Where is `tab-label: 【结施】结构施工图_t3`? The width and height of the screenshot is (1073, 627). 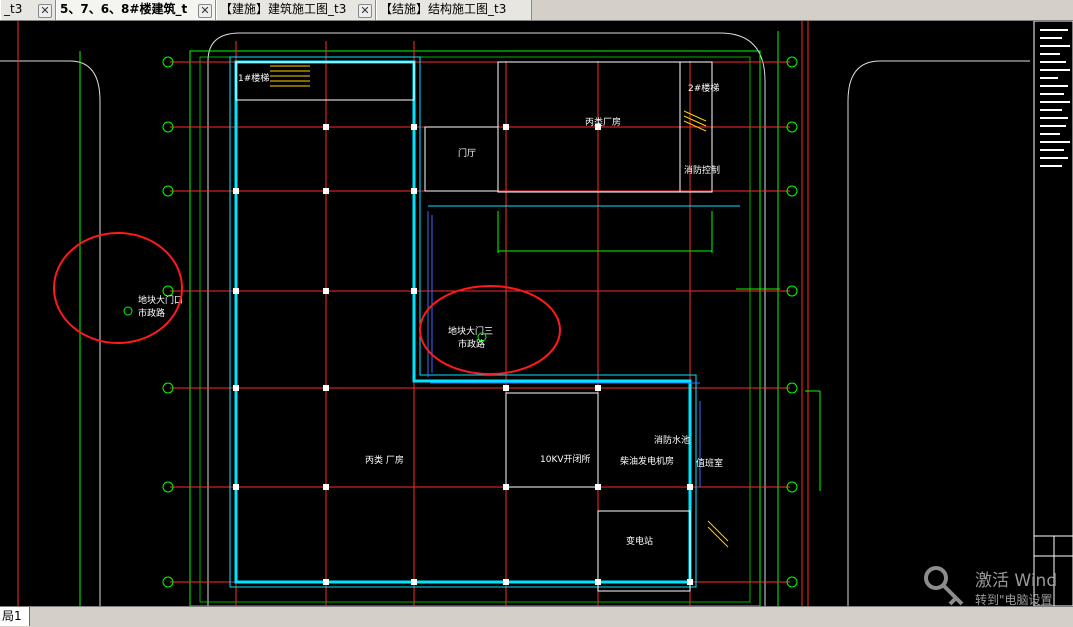 tab-label: 【结施】结构施工图_t3 is located at coordinates (443, 9).